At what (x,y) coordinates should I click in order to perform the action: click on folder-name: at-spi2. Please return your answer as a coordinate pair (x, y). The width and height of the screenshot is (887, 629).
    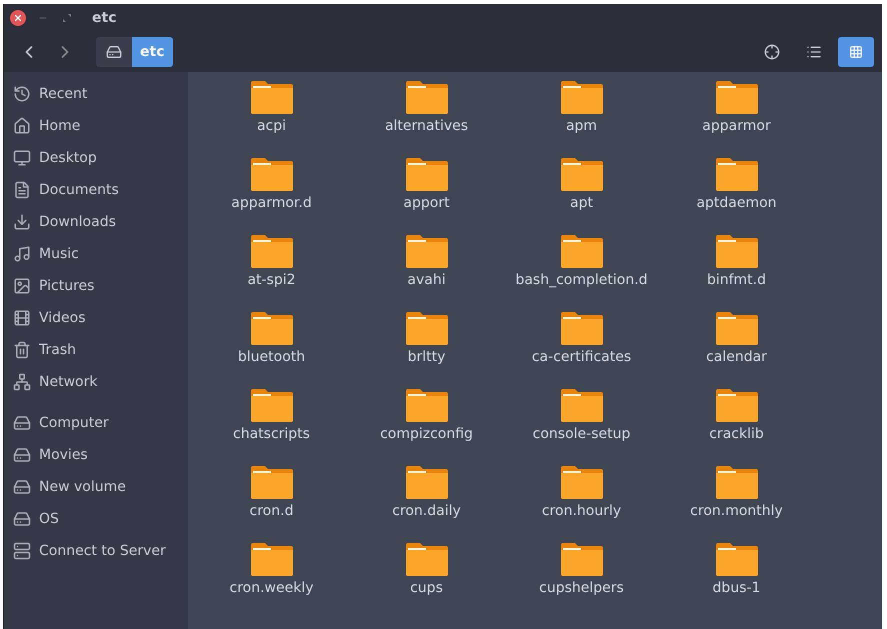
    Looking at the image, I should click on (271, 280).